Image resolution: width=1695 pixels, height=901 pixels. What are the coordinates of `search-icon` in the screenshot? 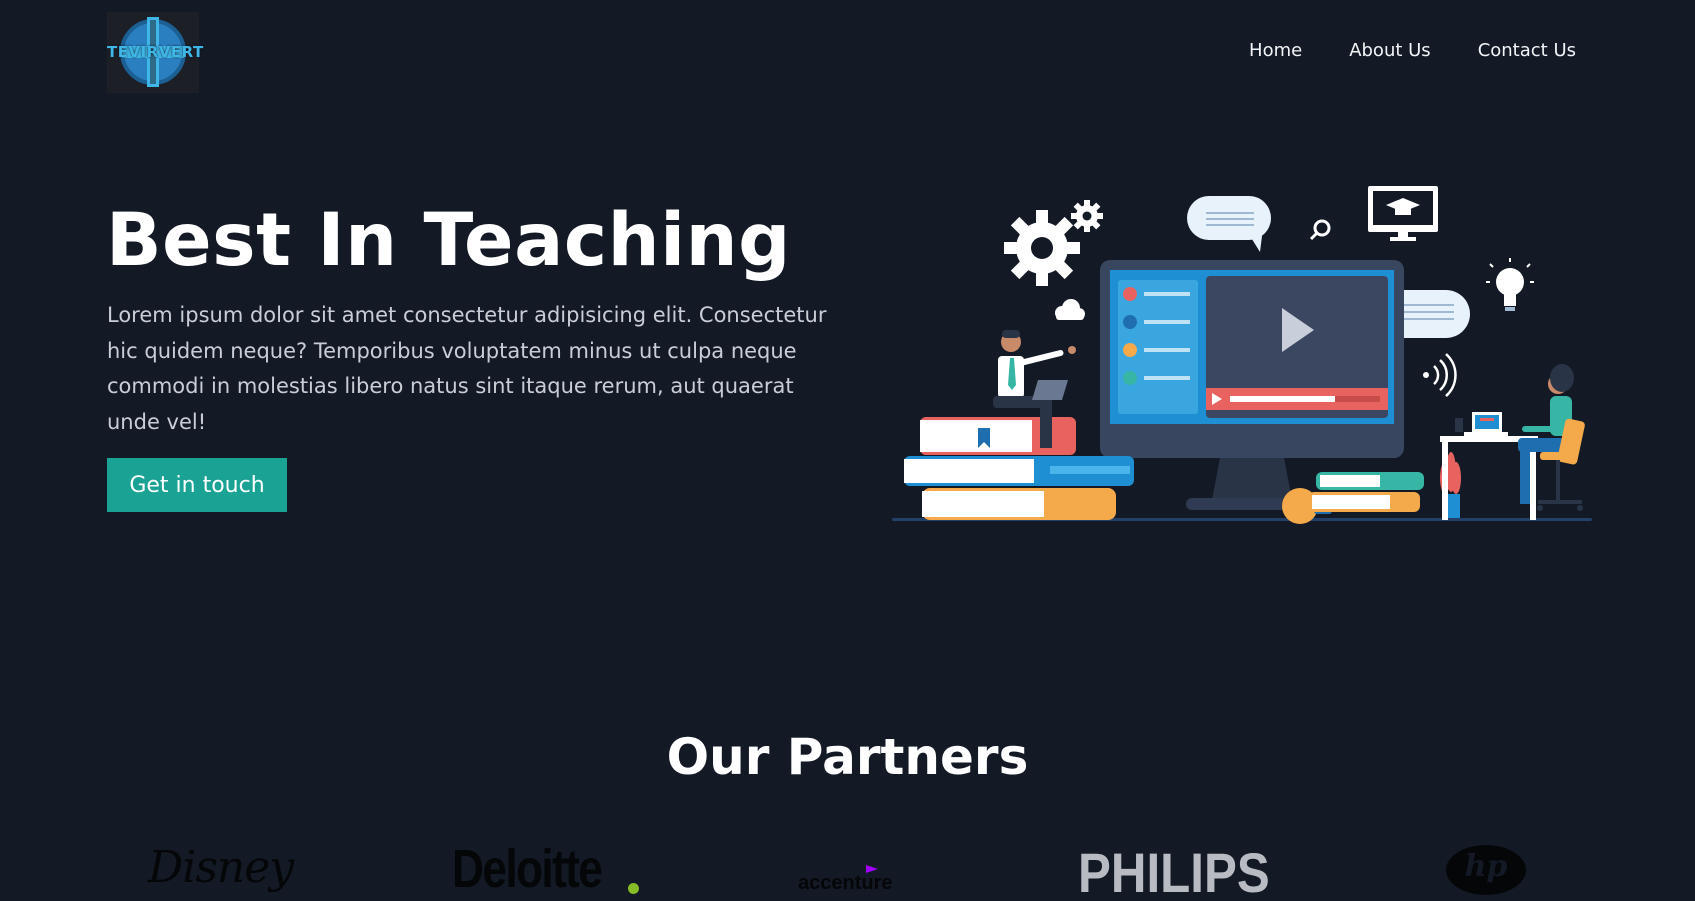 It's located at (1320, 230).